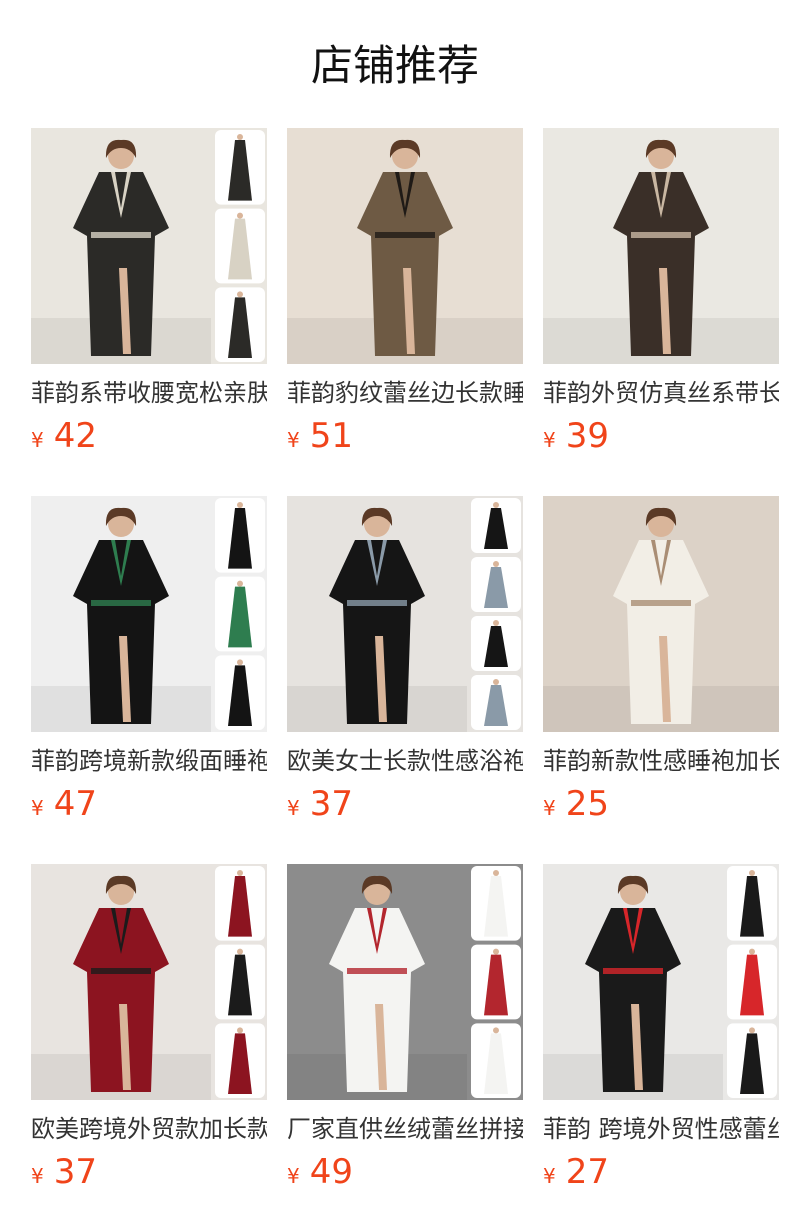 The image size is (790, 1232). I want to click on price-amount: 42, so click(75, 436).